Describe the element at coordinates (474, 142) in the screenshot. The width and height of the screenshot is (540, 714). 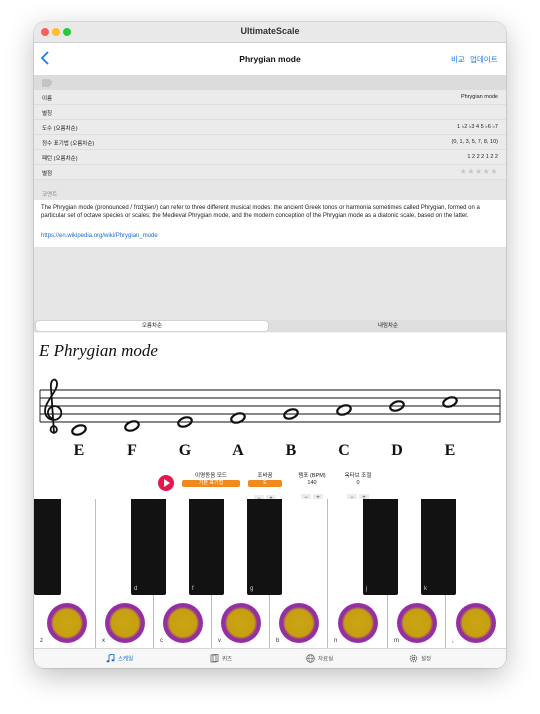
I see `row-value: (0, 1, 3, 5, 7, 8, 10)` at that location.